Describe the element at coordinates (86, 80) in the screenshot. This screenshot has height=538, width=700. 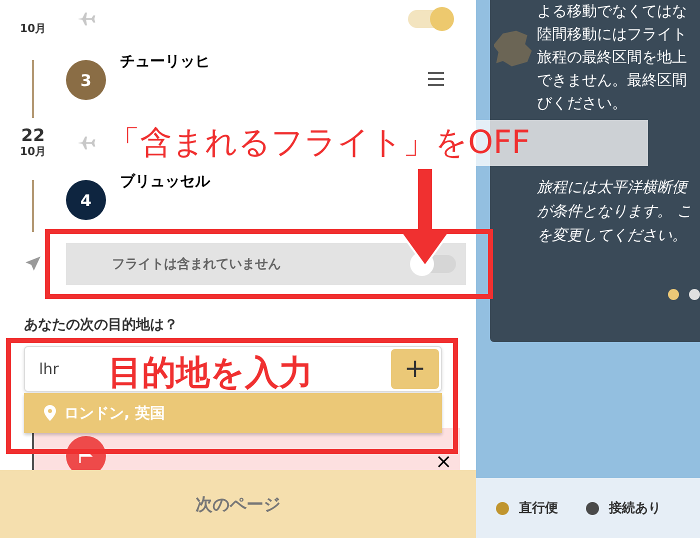
I see `stop-number-badge: 3` at that location.